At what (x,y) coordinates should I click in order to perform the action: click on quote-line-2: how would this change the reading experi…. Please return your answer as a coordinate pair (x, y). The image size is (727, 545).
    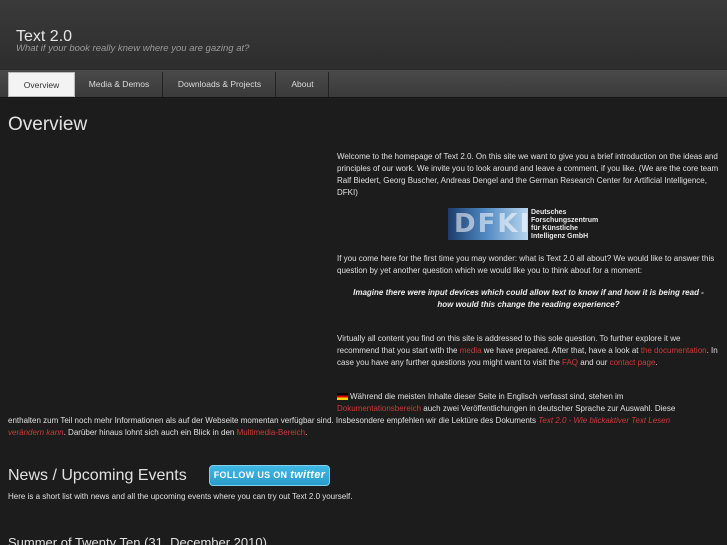
    Looking at the image, I should click on (528, 304).